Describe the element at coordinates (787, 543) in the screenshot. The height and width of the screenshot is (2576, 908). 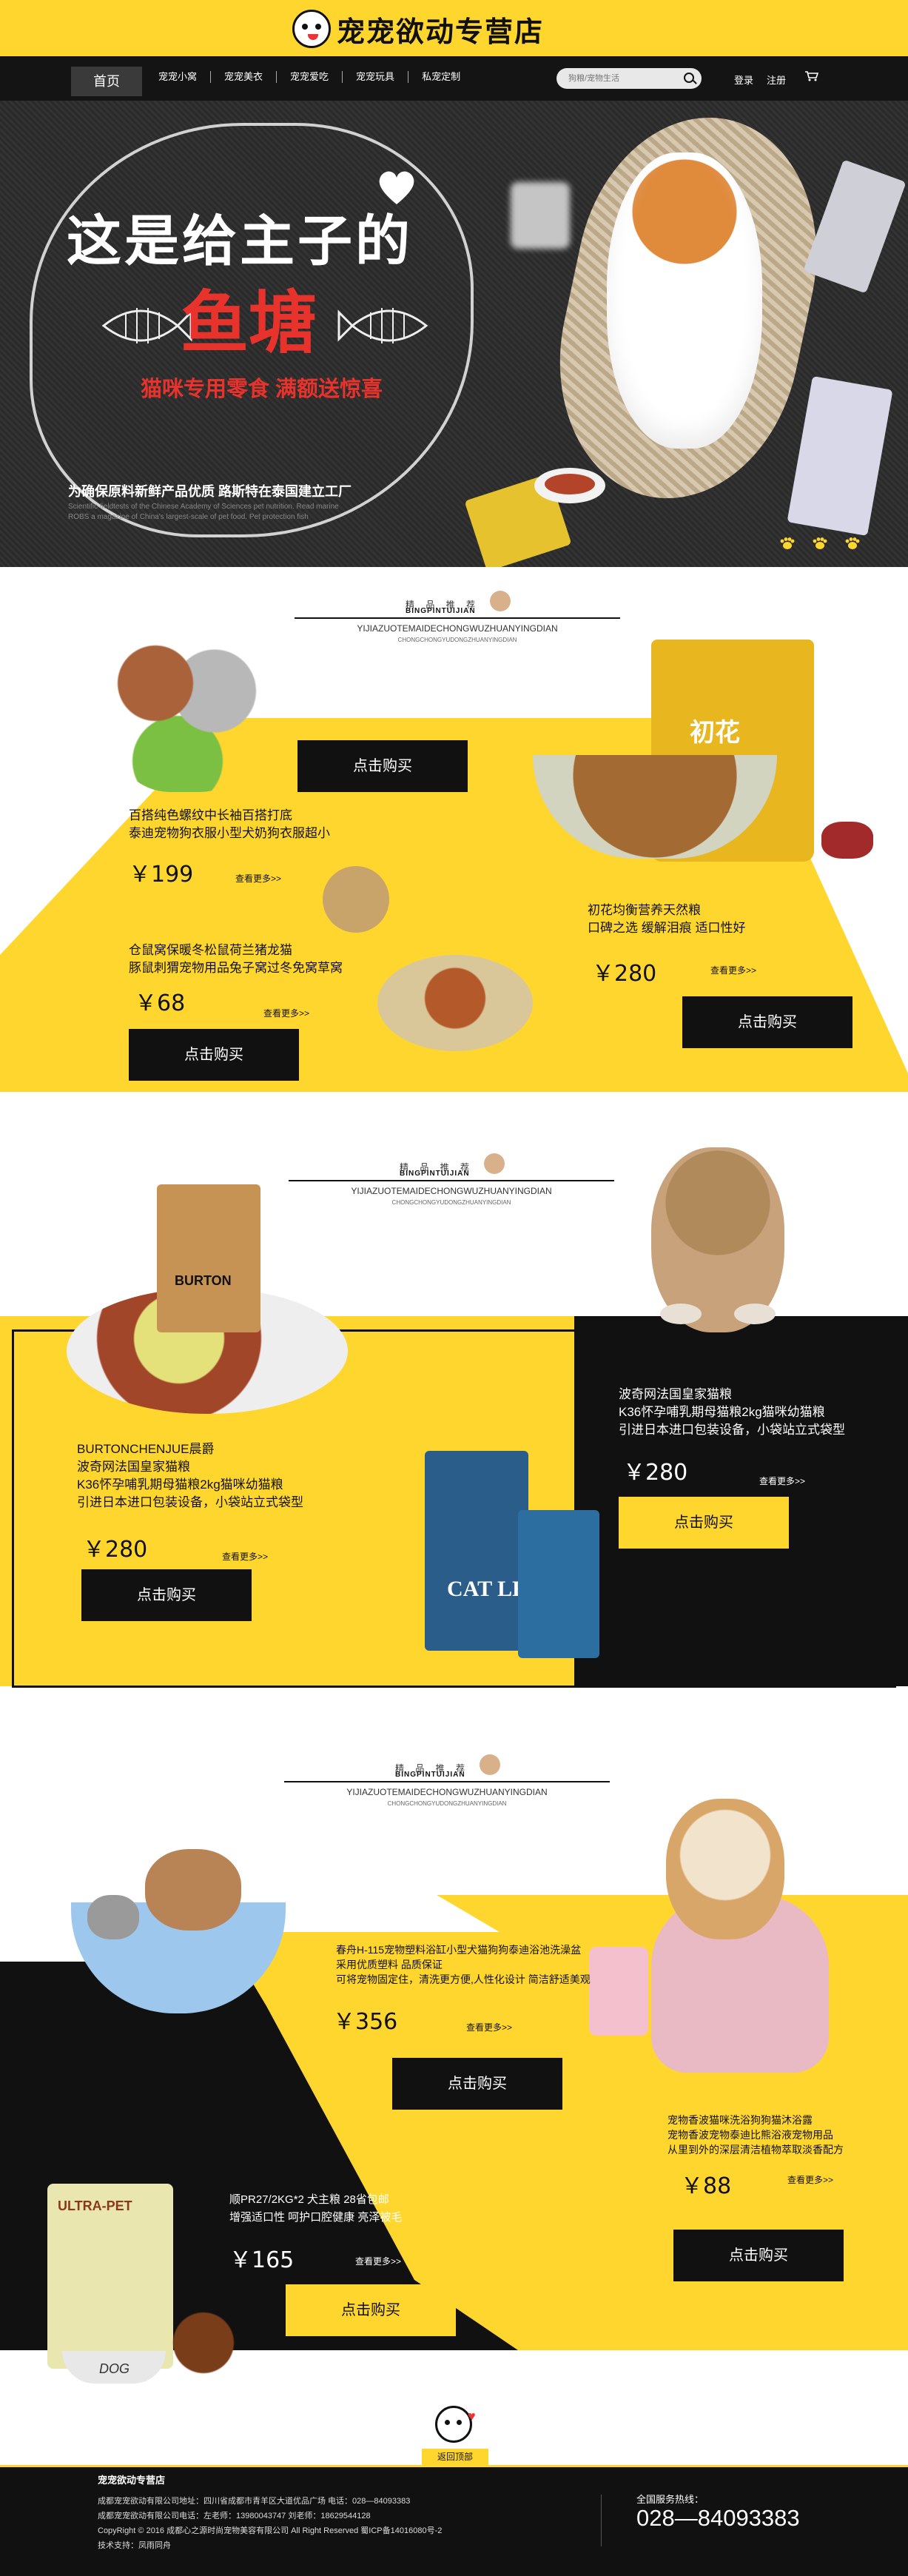
I see `paw-icon` at that location.